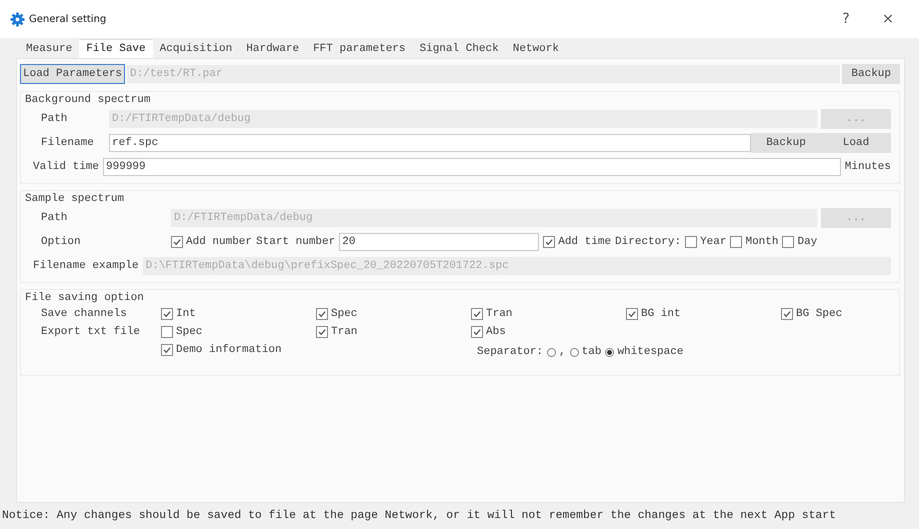 Image resolution: width=919 pixels, height=529 pixels. Describe the element at coordinates (419, 516) in the screenshot. I see `notice-text: Notice: Any changes should be saved to file at the page Network, or it will not remember the changes at the next App start` at that location.